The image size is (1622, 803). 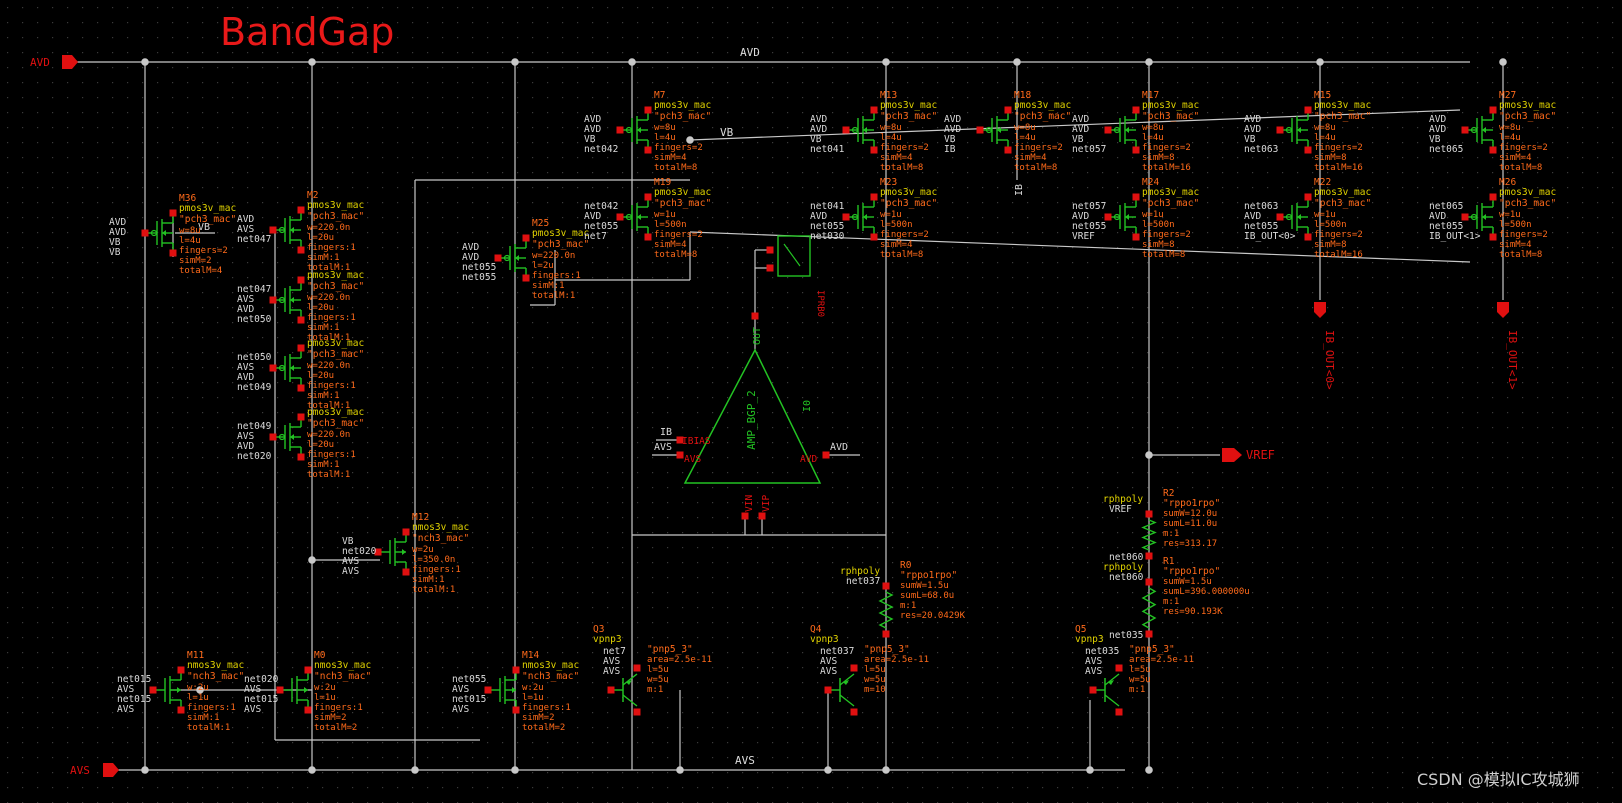 I want to click on device-param: simM=2, so click(x=195, y=261).